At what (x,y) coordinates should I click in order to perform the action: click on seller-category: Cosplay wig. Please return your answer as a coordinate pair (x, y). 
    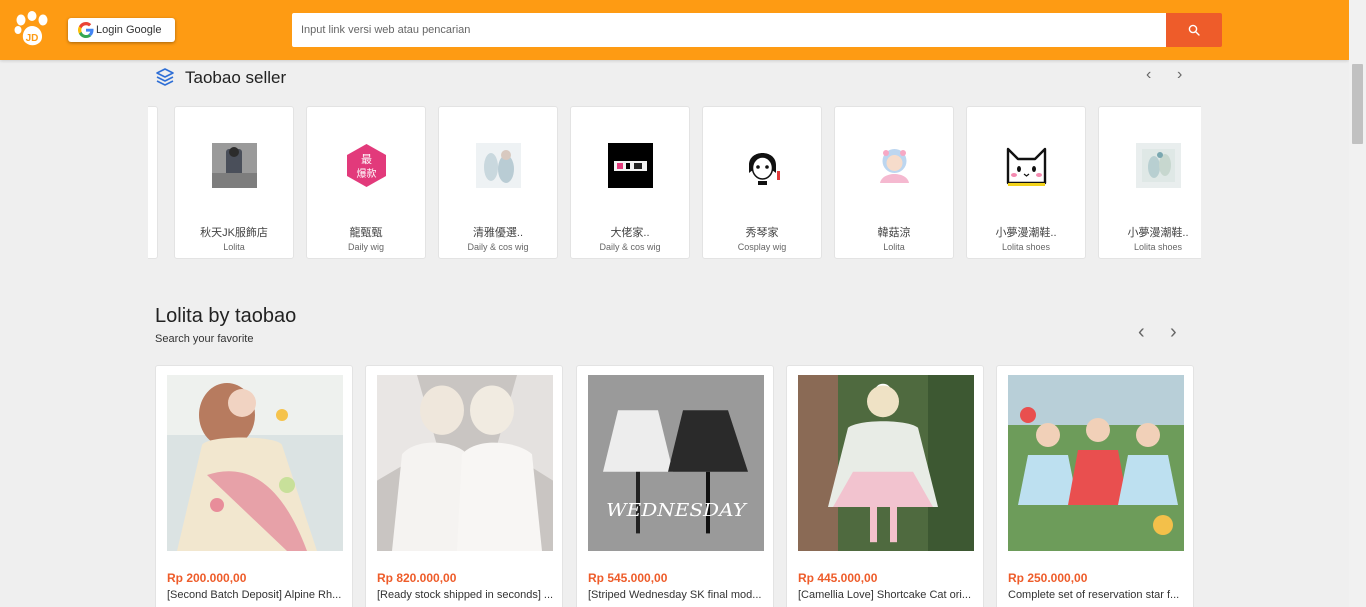
    Looking at the image, I should click on (762, 247).